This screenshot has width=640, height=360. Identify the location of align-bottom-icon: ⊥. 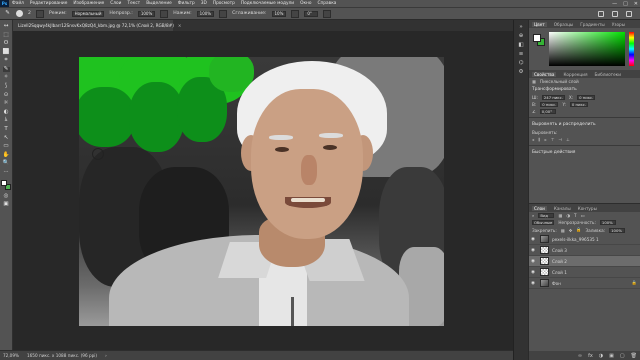
(568, 139).